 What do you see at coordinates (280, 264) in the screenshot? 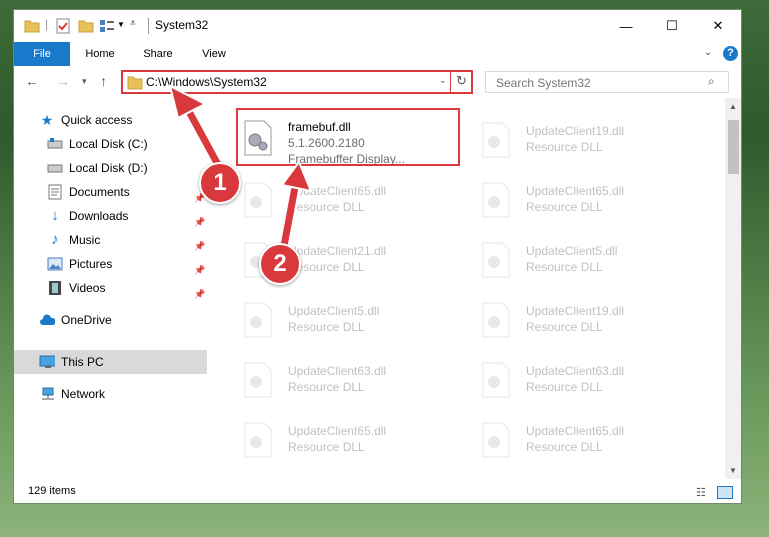
I see `step-2-badge: 2` at bounding box center [280, 264].